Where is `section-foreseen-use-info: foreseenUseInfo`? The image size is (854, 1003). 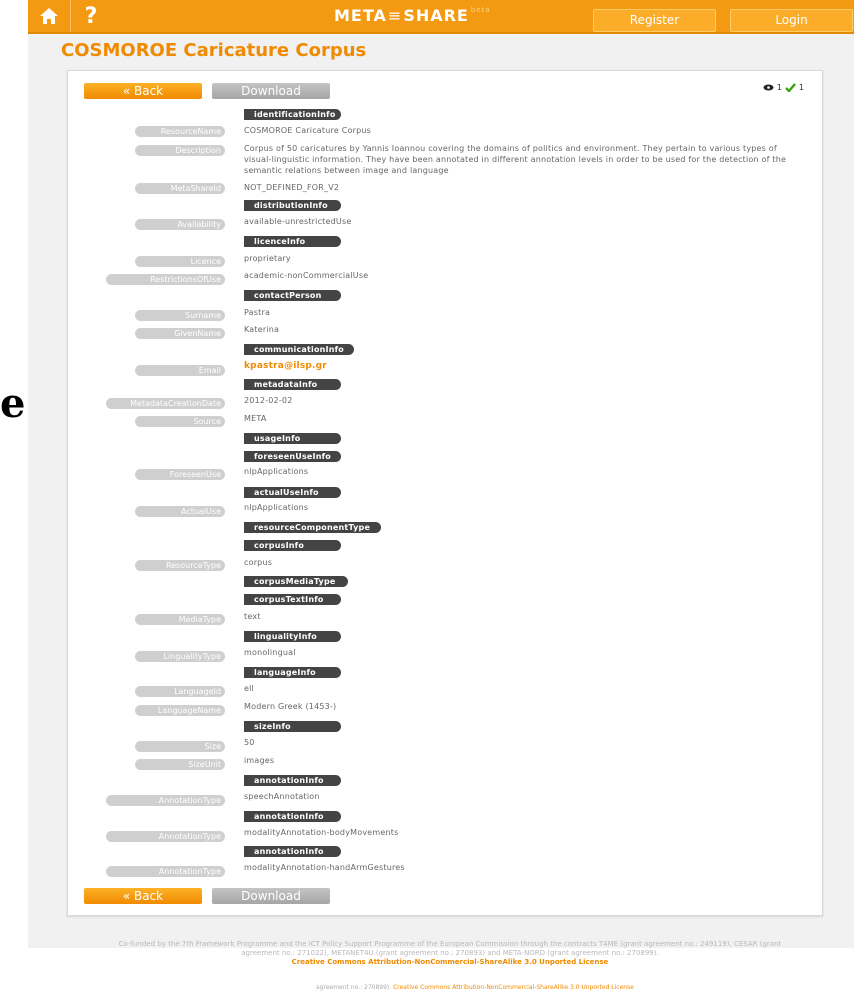 section-foreseen-use-info: foreseenUseInfo is located at coordinates (292, 456).